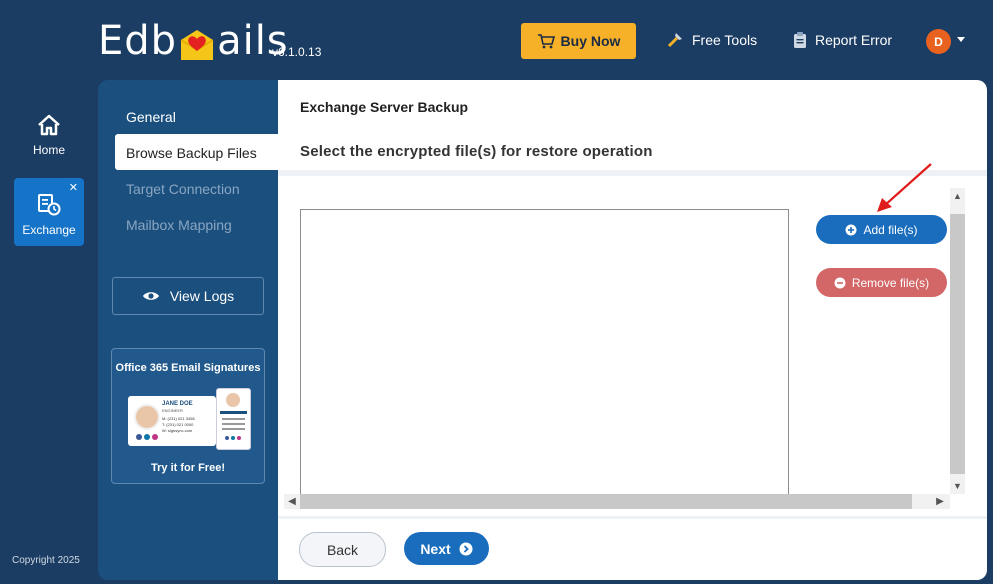  Describe the element at coordinates (202, 296) in the screenshot. I see `view-logs-label: View Logs` at that location.